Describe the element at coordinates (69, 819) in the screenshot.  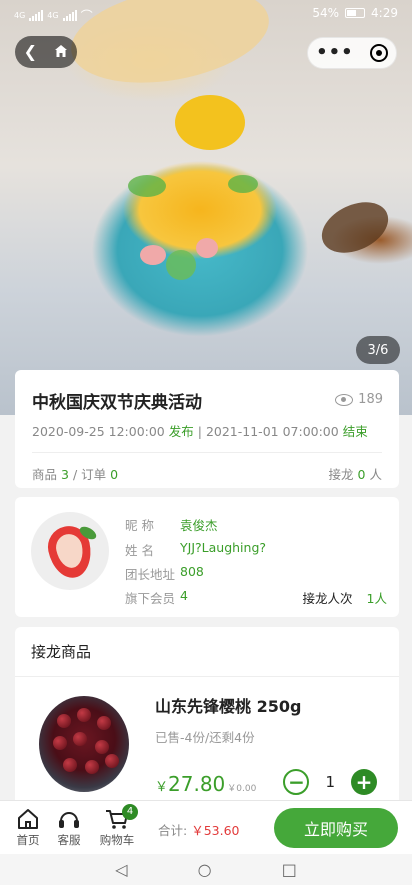
I see `headset-icon` at that location.